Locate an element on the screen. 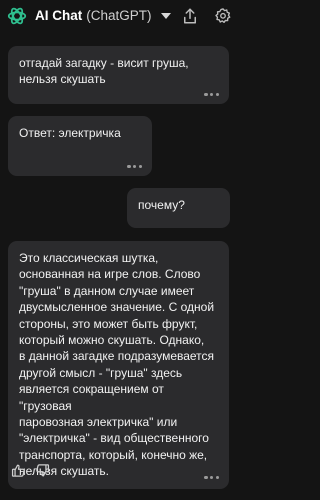  gear-icon is located at coordinates (223, 16).